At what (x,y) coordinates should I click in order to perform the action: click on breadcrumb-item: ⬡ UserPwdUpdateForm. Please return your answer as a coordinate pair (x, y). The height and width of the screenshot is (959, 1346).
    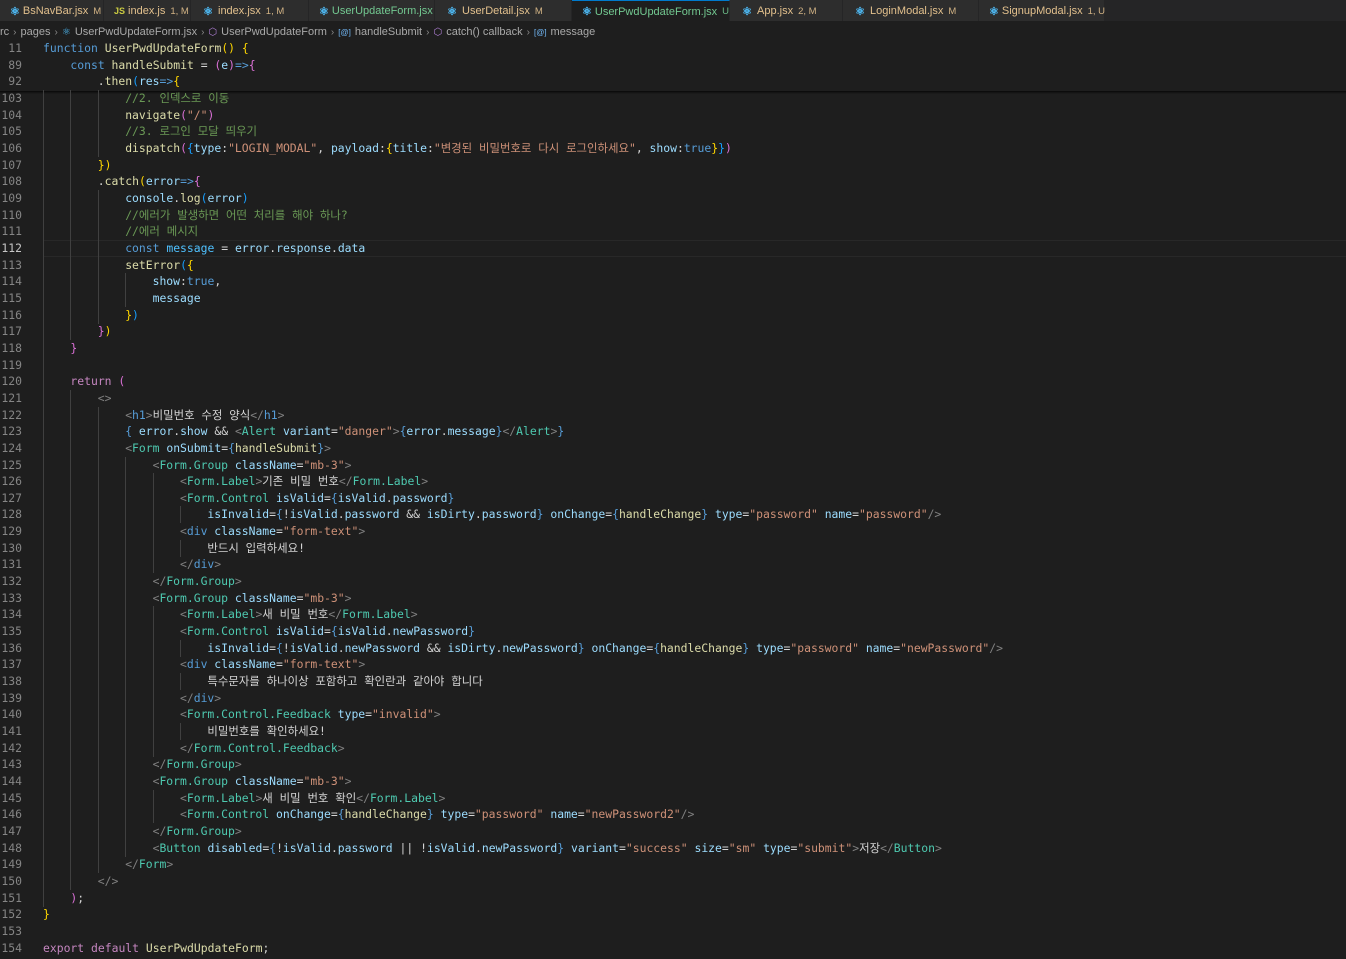
    Looking at the image, I should click on (267, 32).